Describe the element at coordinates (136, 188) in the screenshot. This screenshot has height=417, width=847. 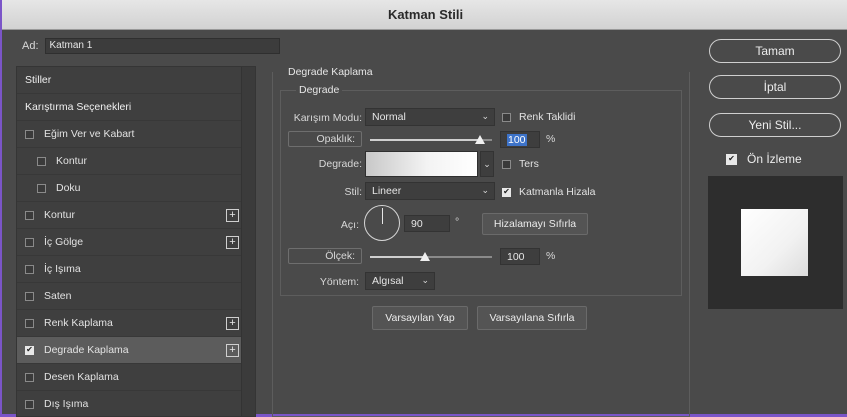
I see `style-list-item: Doku` at that location.